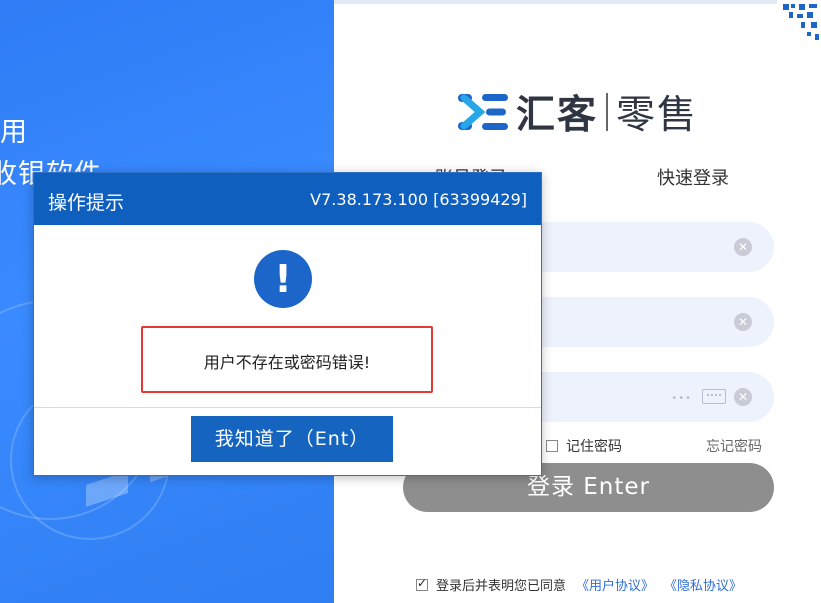 This screenshot has width=821, height=603. What do you see at coordinates (283, 279) in the screenshot?
I see `alert-icon: !` at bounding box center [283, 279].